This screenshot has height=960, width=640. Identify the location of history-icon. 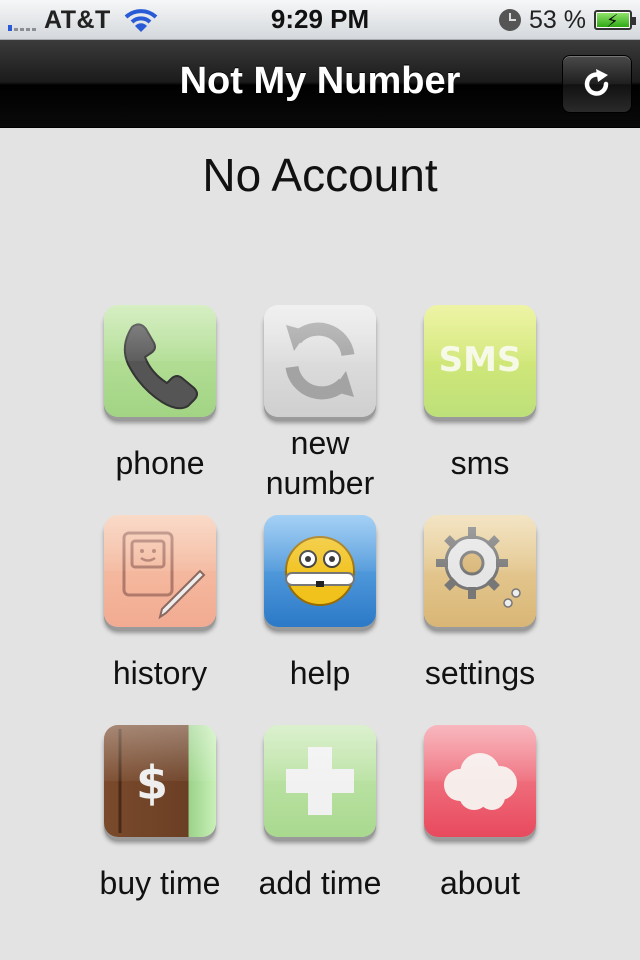
(160, 571).